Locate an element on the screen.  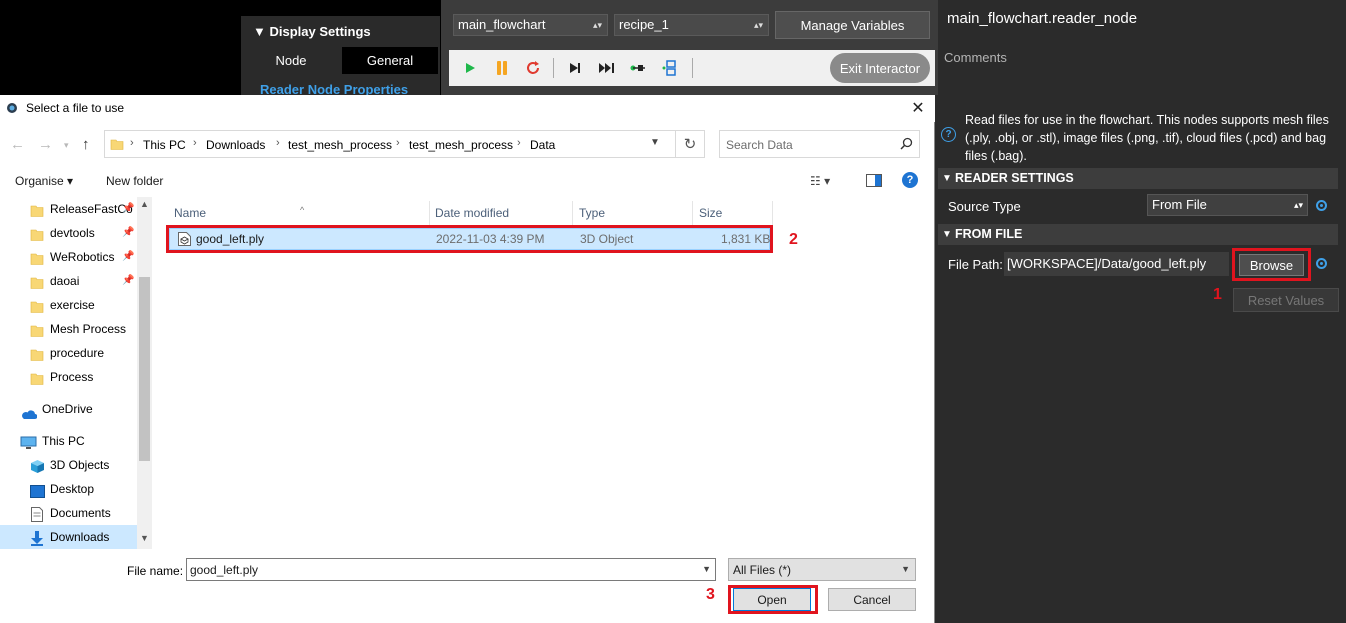
tab-general: General is located at coordinates (390, 60).